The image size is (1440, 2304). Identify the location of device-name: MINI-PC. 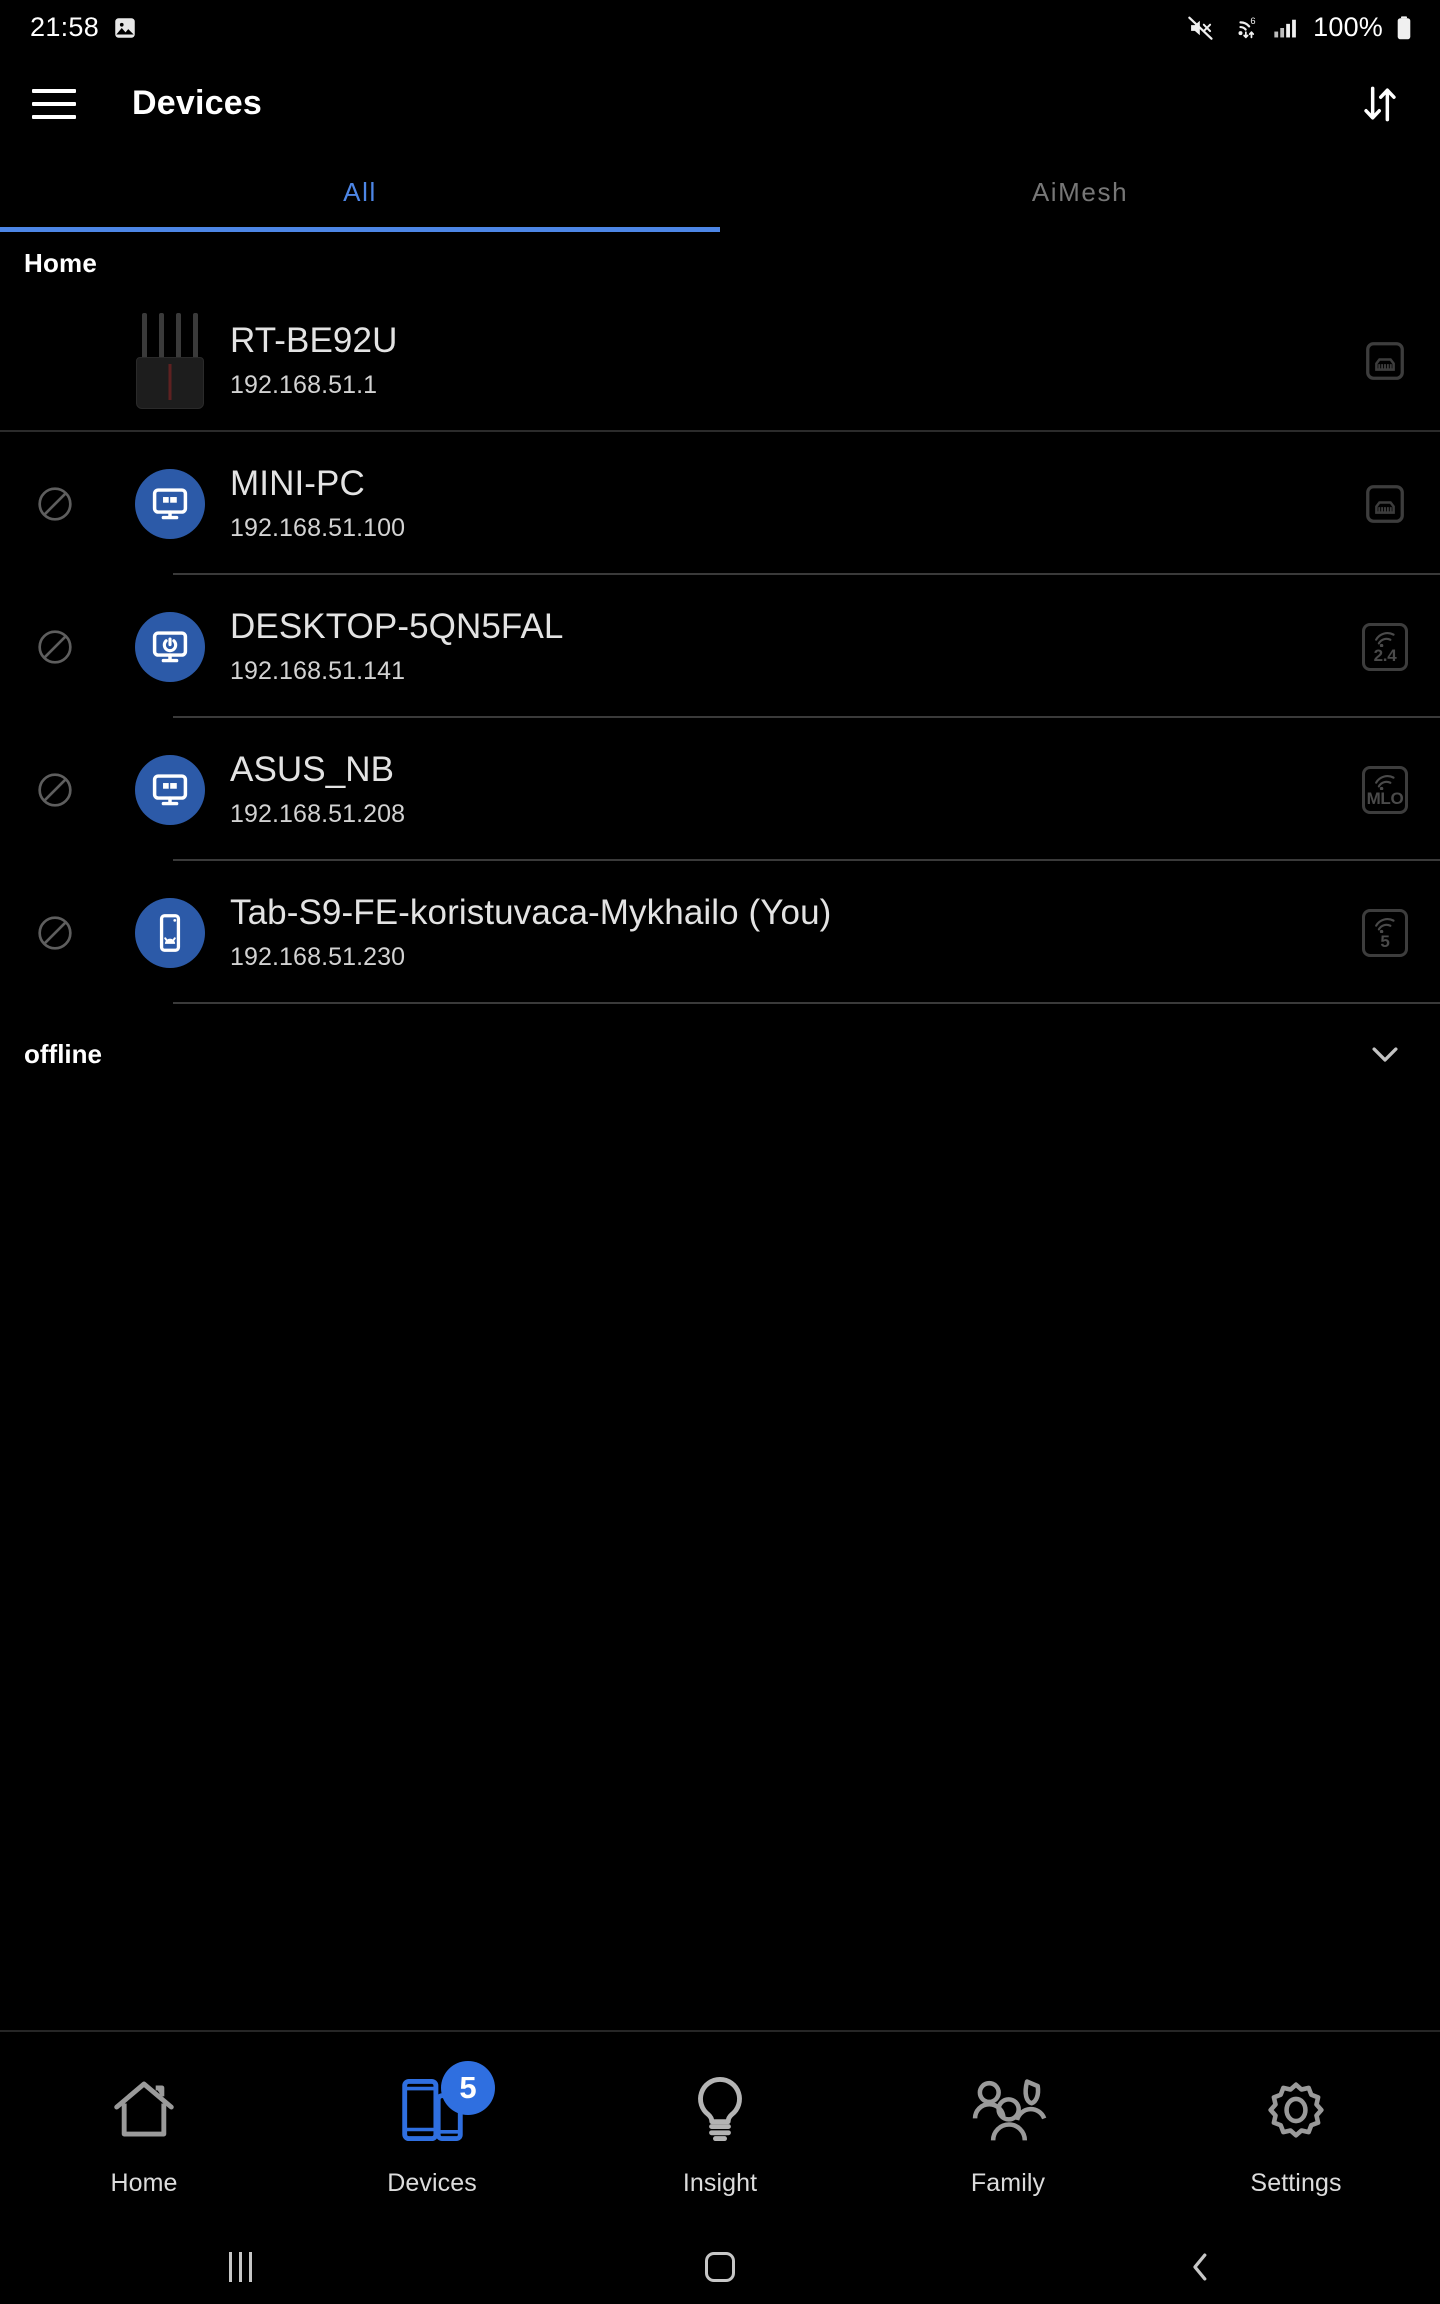
(297, 484).